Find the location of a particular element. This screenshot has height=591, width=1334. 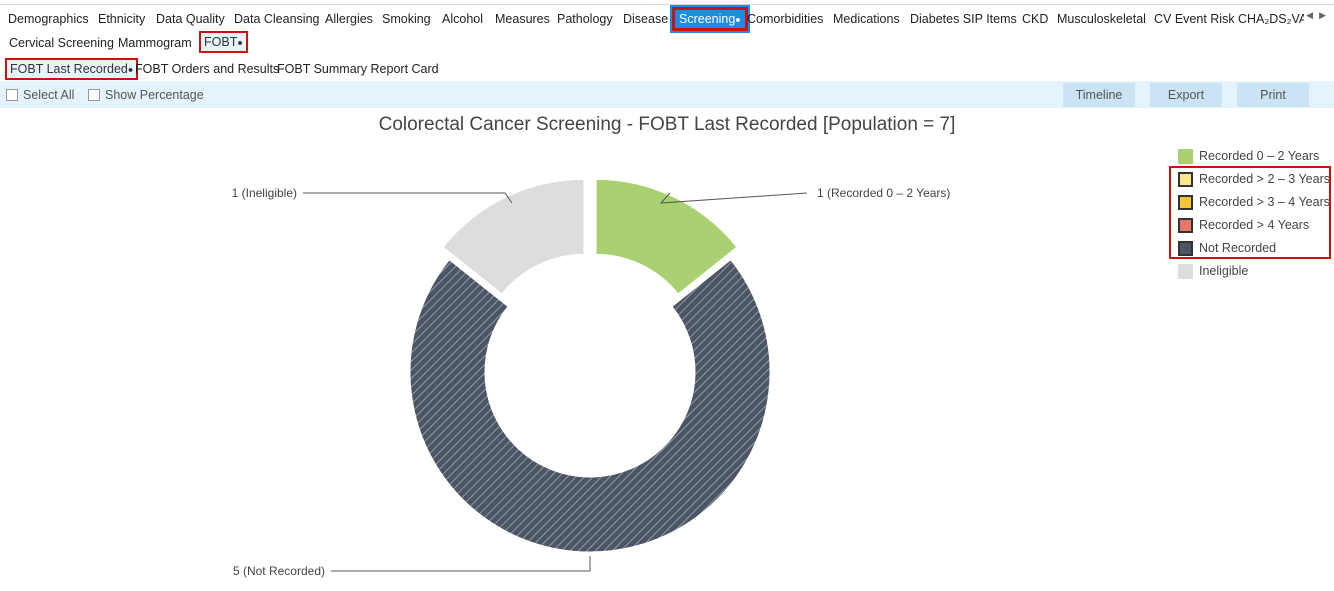

legend-label: Ineligible is located at coordinates (1224, 271).